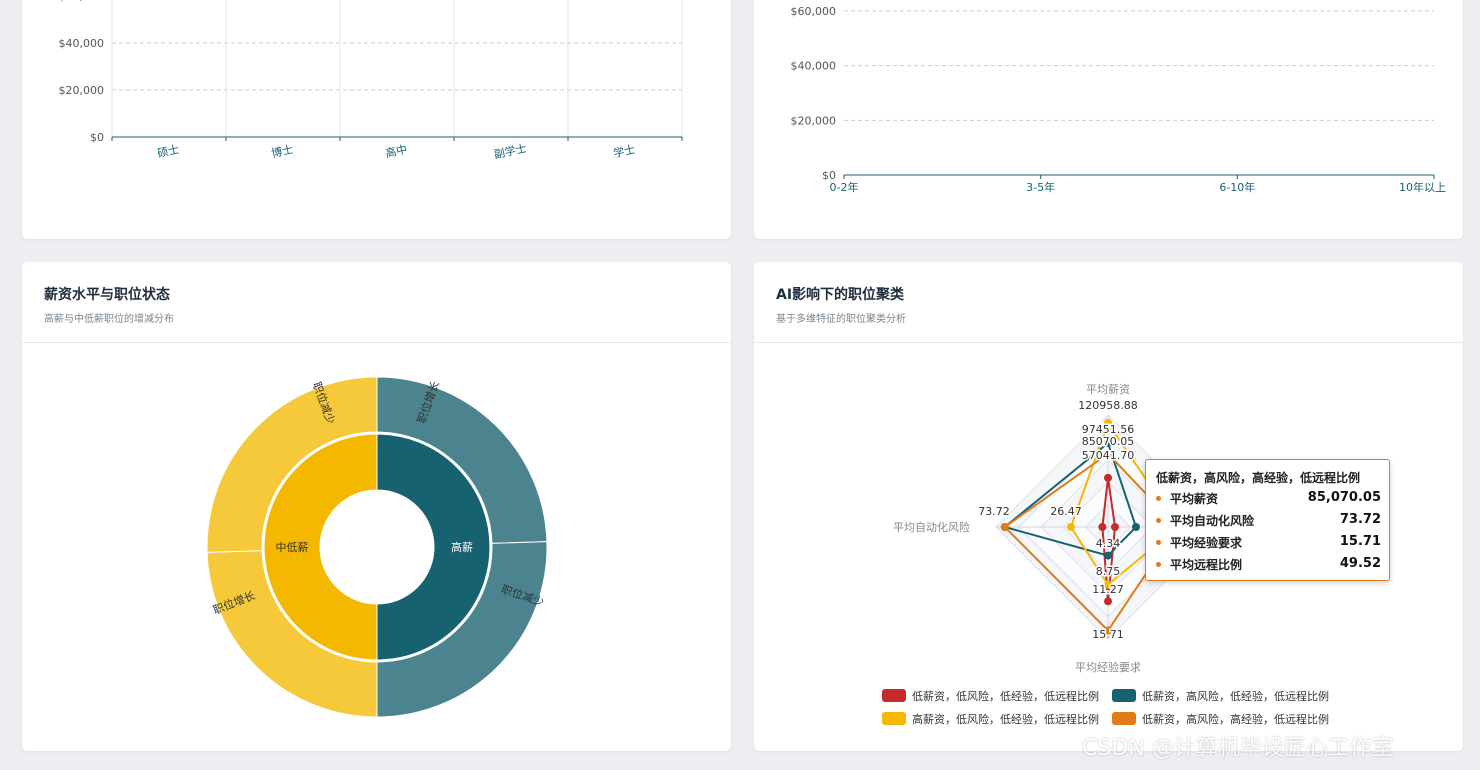  I want to click on tooltip-value: 49.52, so click(1360, 563).